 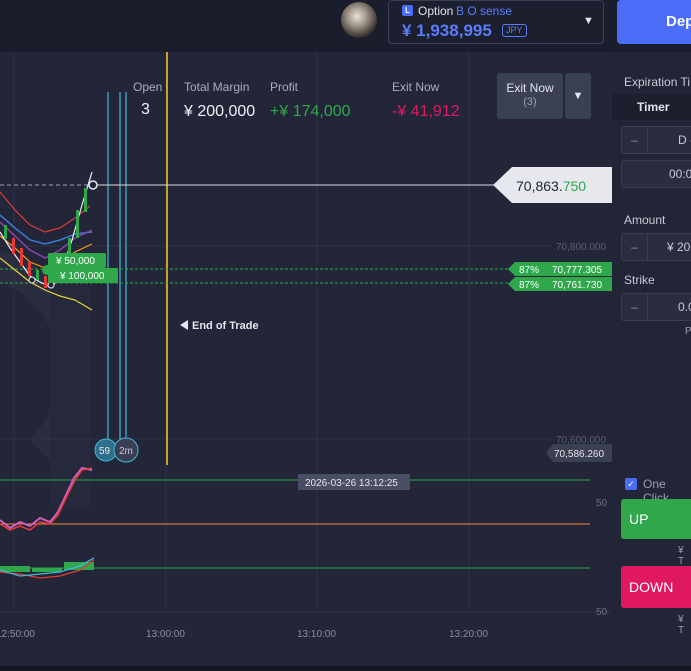 I want to click on currency-badge: JPY, so click(x=514, y=30).